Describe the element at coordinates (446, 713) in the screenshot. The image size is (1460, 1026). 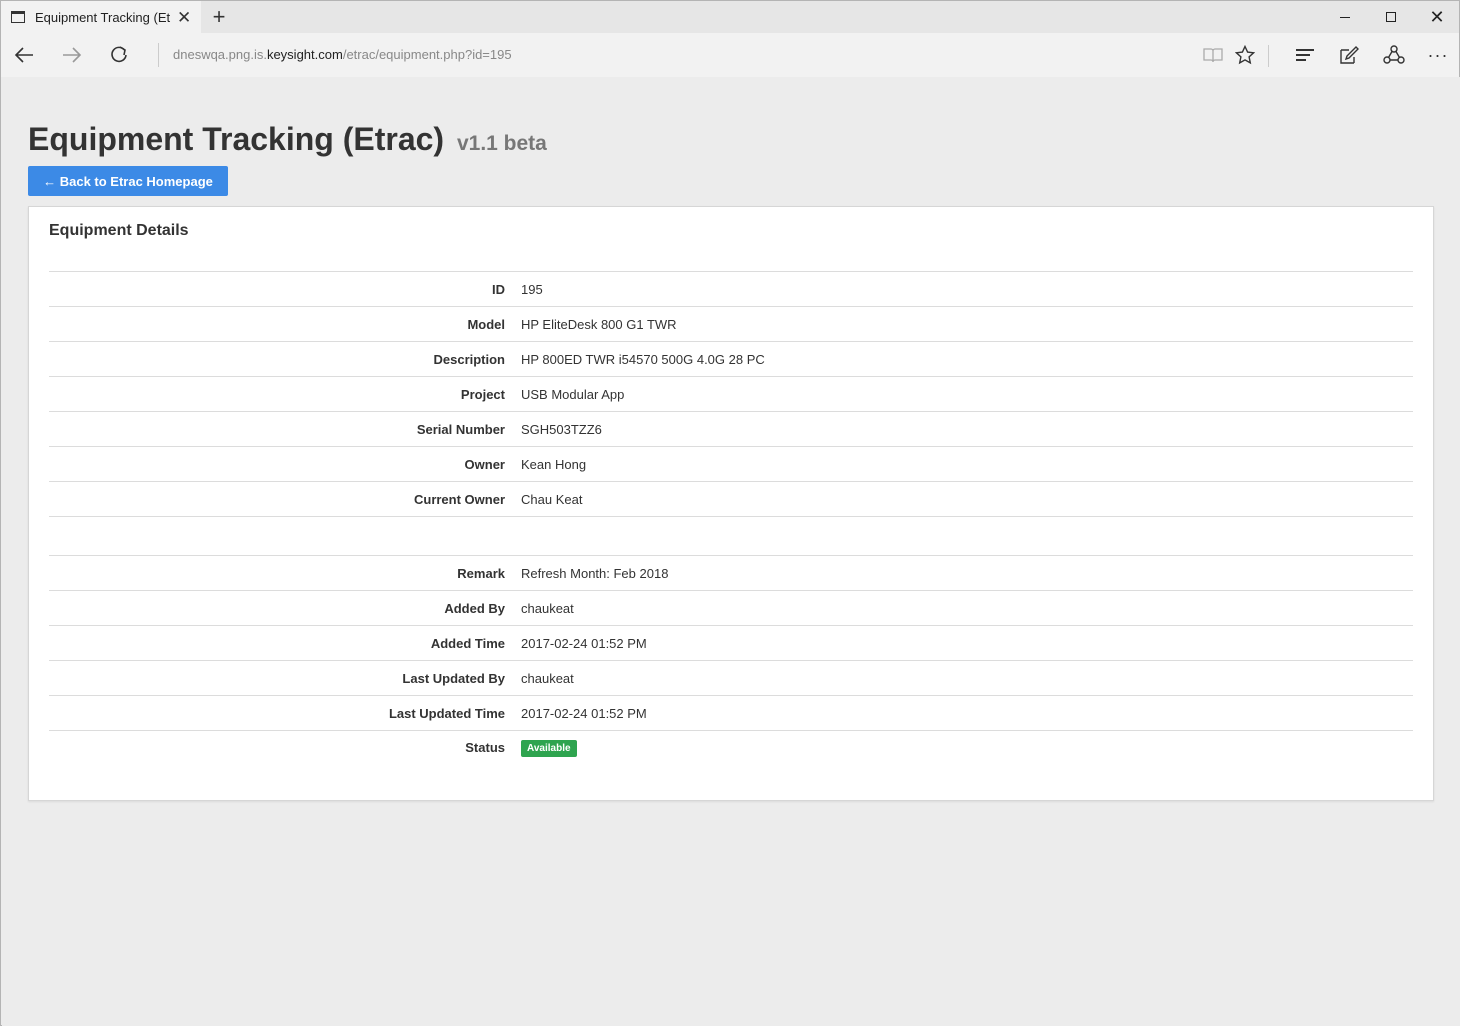
I see `row-label: Last Updated Time` at that location.